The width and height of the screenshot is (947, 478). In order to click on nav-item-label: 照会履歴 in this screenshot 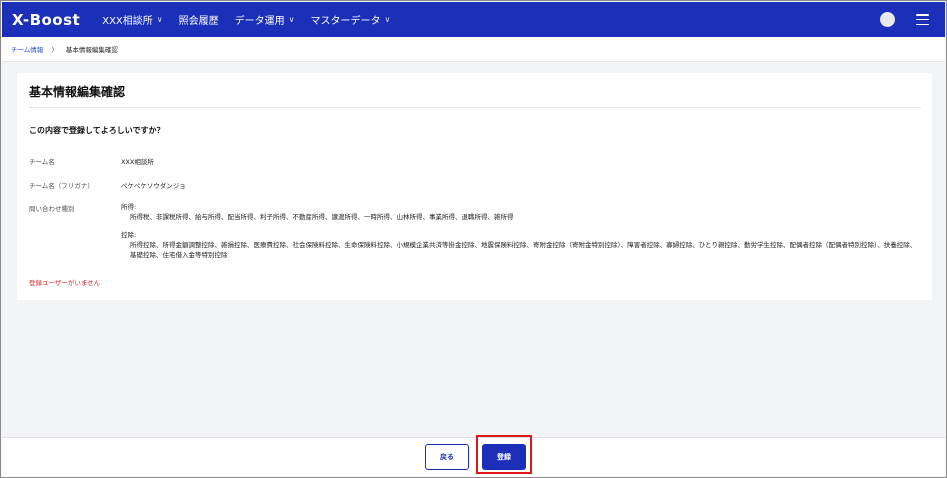, I will do `click(198, 21)`.